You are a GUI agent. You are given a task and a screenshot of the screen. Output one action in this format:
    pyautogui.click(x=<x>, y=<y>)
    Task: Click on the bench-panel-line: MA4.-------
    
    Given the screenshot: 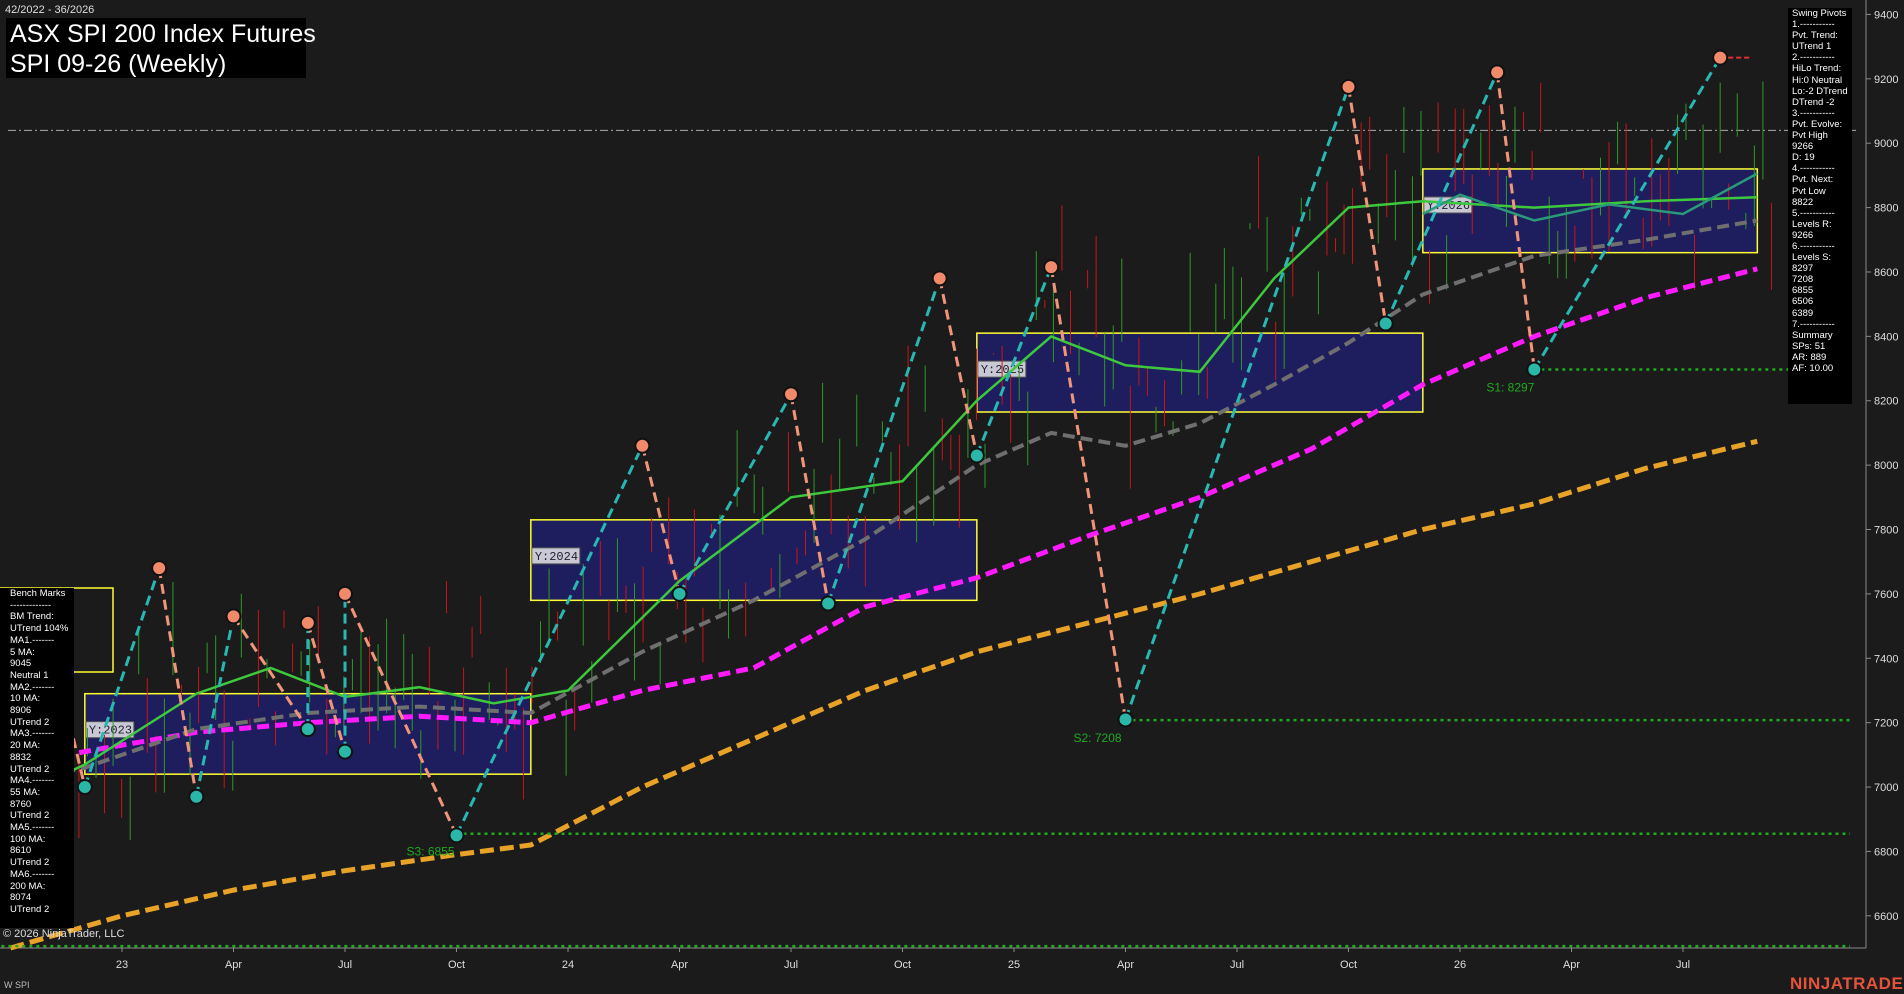 What is the action you would take?
    pyautogui.click(x=32, y=781)
    